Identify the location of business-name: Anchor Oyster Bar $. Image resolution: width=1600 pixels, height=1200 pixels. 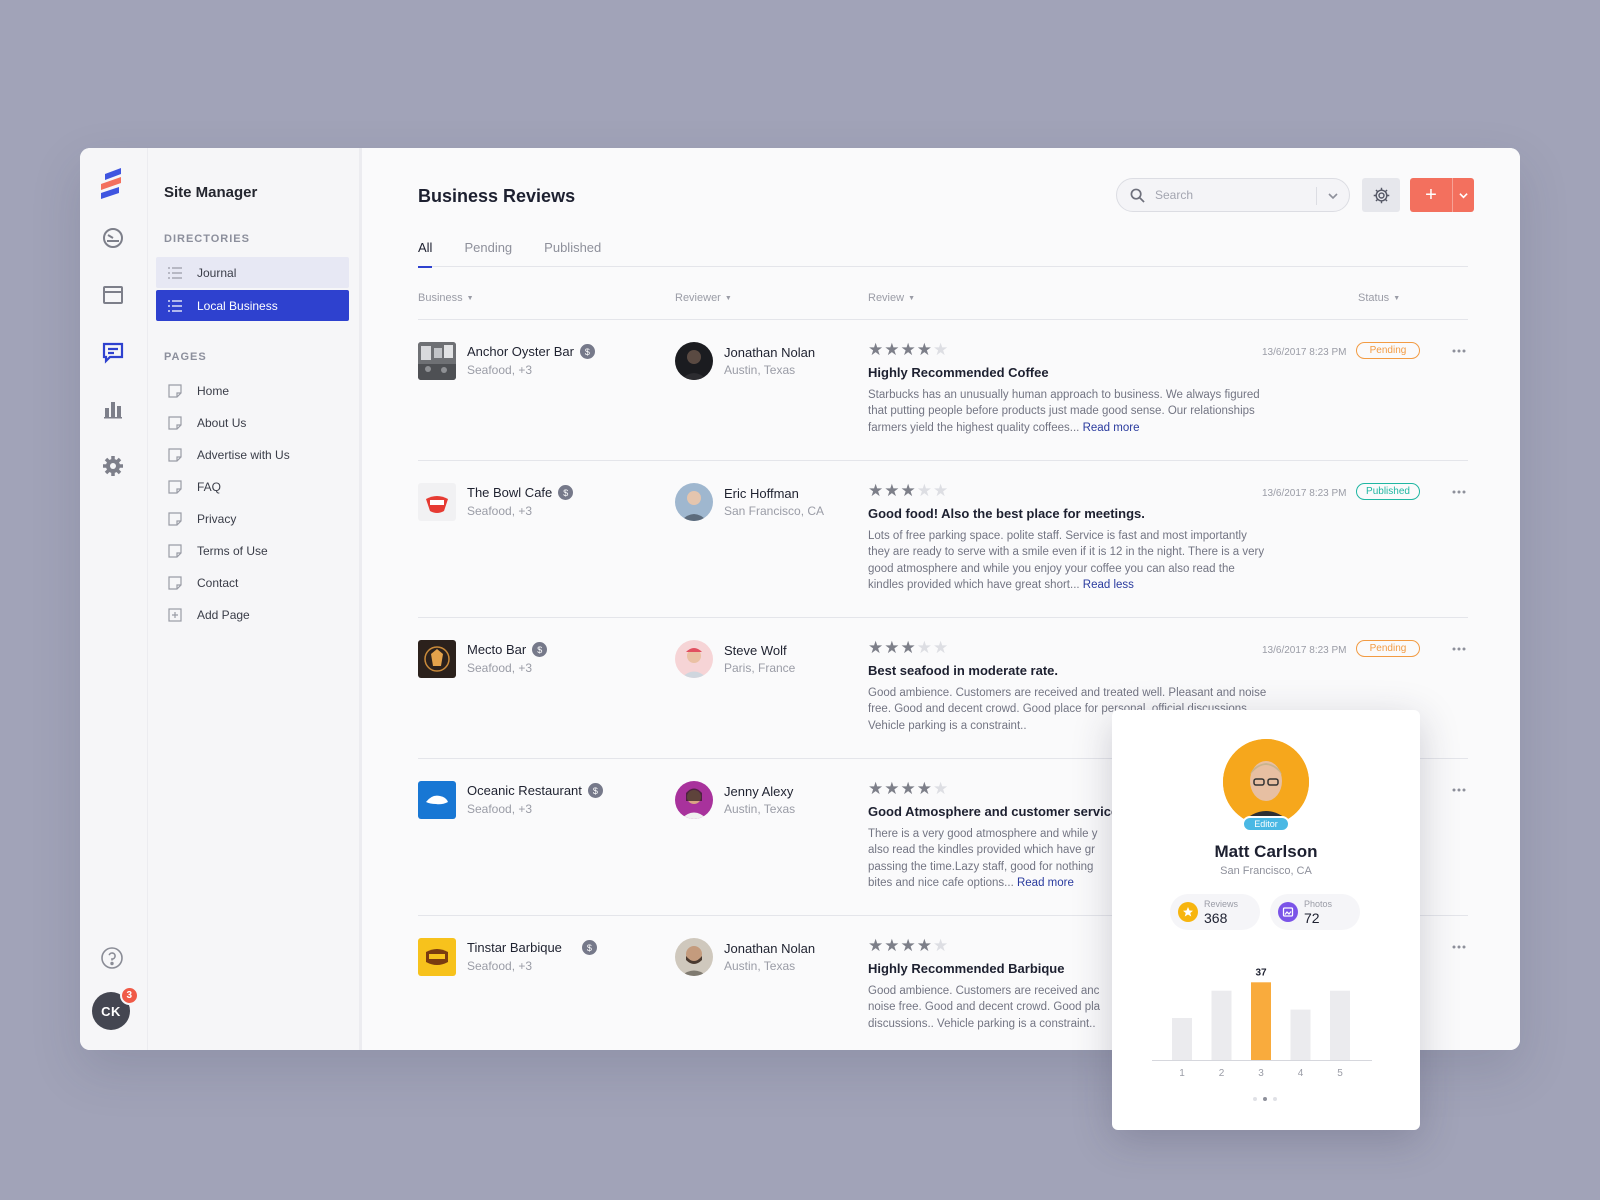
(531, 351).